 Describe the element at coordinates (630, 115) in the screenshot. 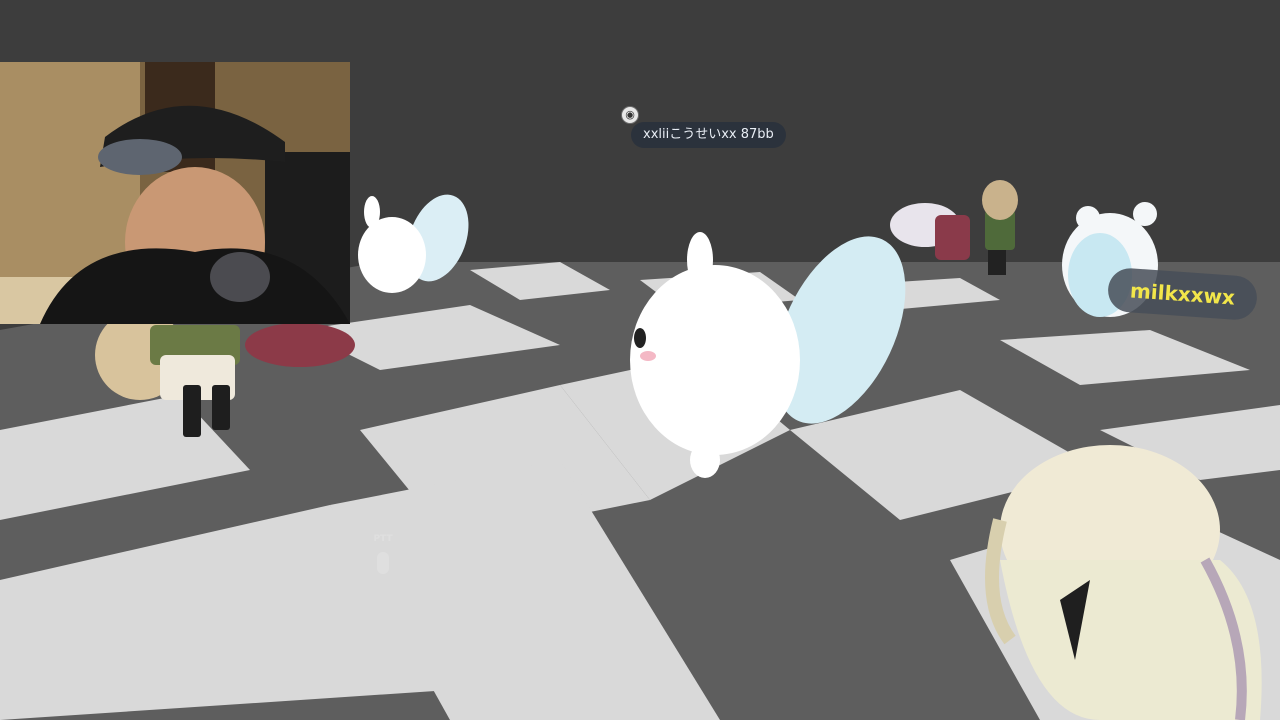

I see `avatar-status-icon: ◉` at that location.